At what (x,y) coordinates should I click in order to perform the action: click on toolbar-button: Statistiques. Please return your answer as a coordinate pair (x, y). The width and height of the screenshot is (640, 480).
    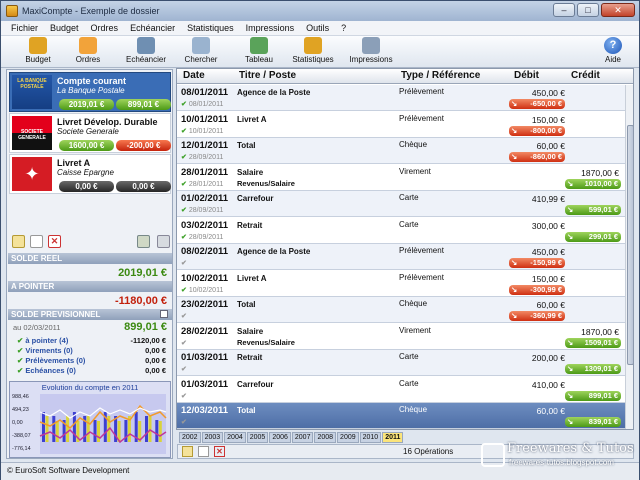
    Looking at the image, I should click on (313, 50).